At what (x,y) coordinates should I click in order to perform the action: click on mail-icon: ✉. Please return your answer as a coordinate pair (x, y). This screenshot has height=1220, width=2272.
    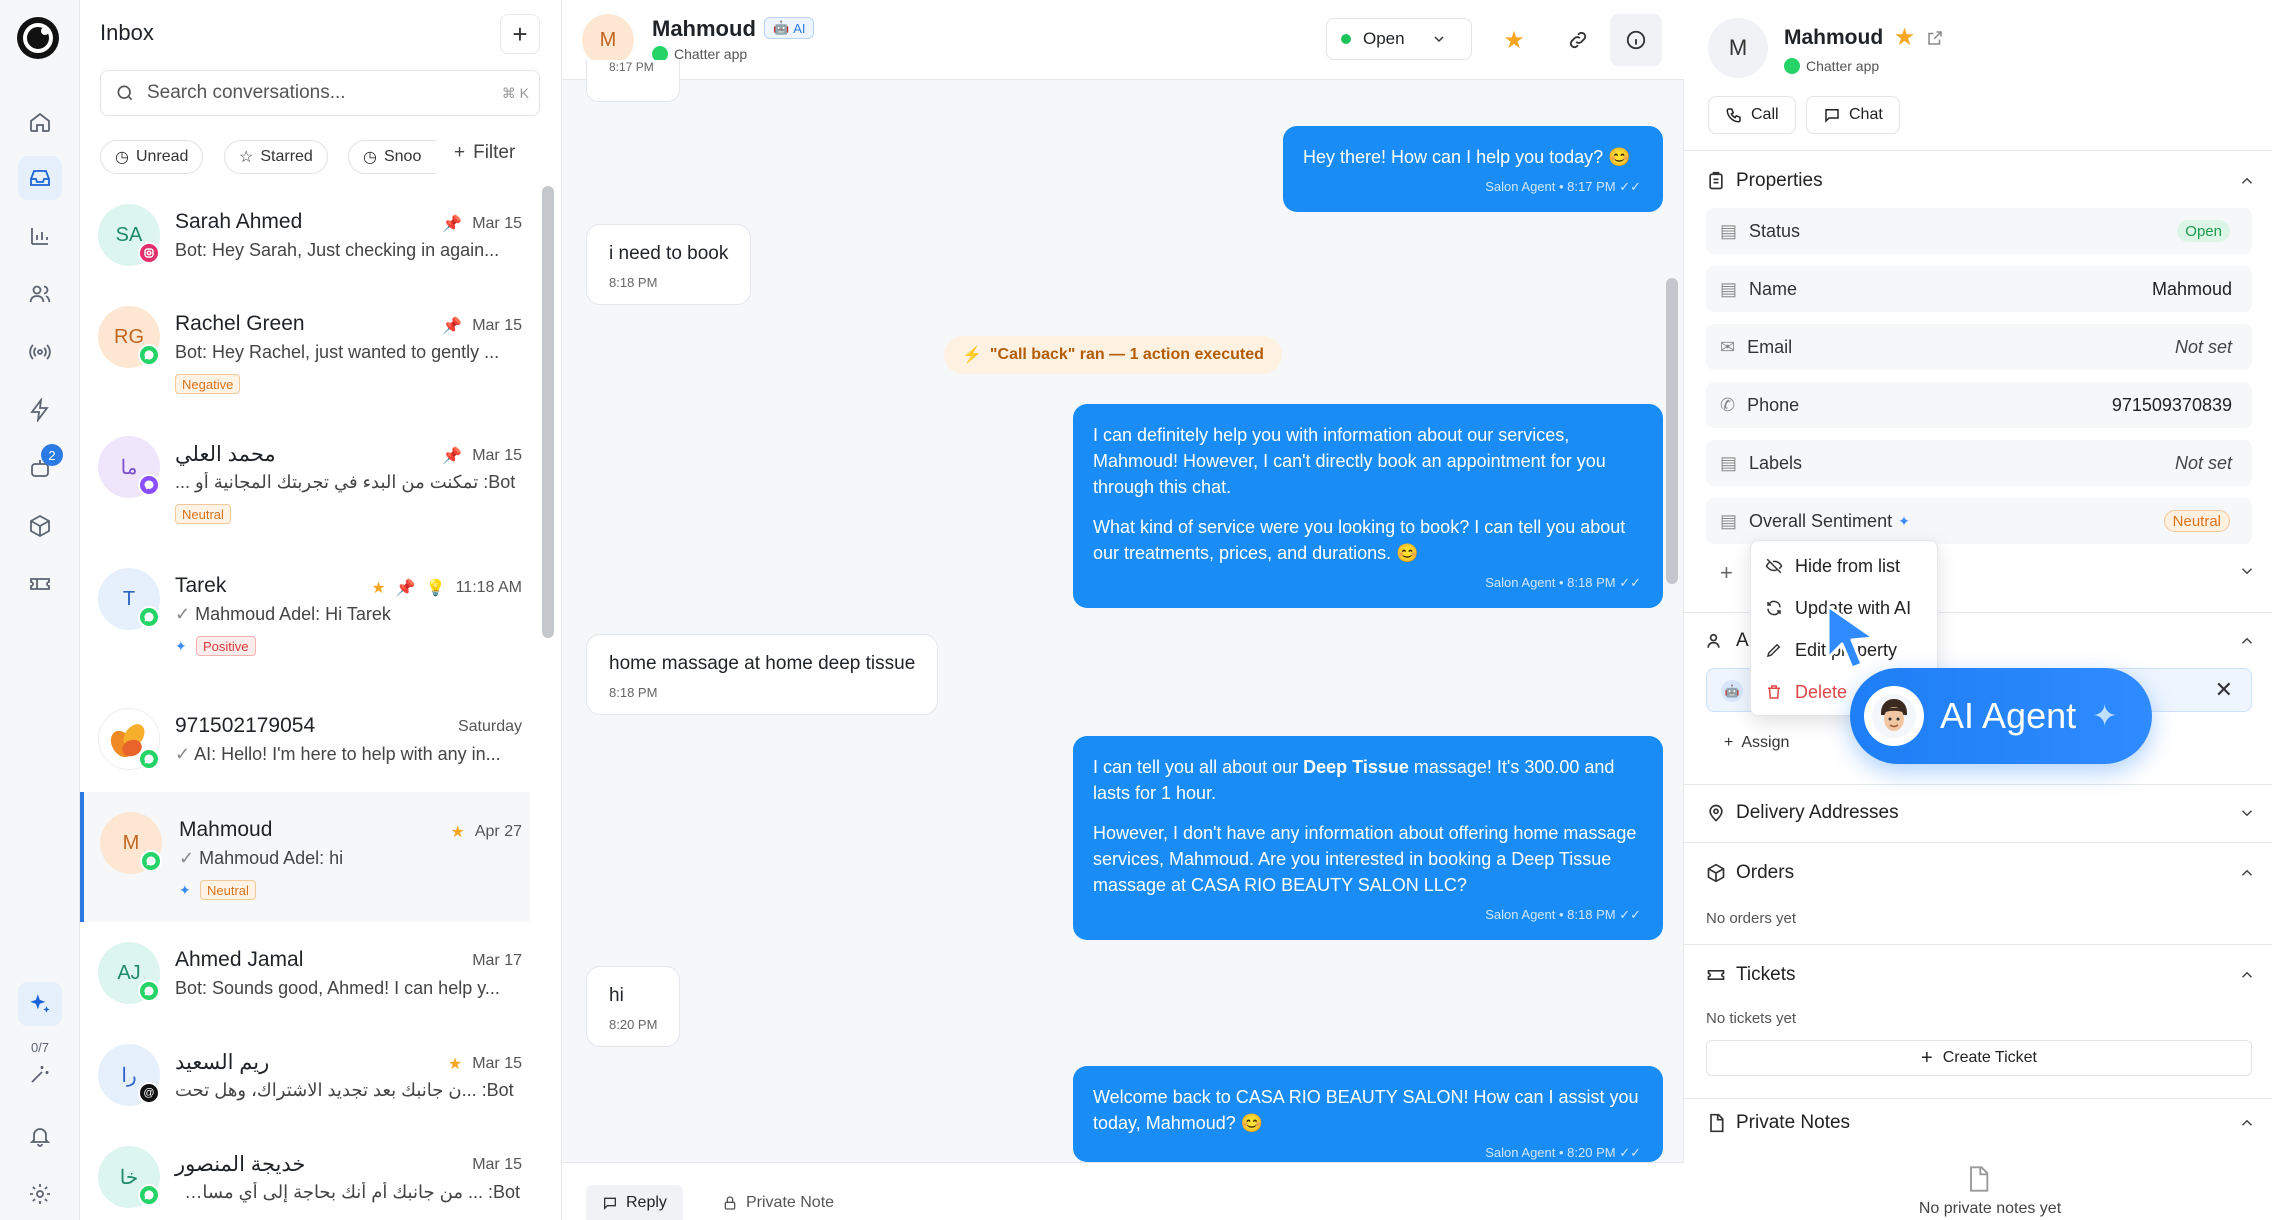
    Looking at the image, I should click on (1728, 346).